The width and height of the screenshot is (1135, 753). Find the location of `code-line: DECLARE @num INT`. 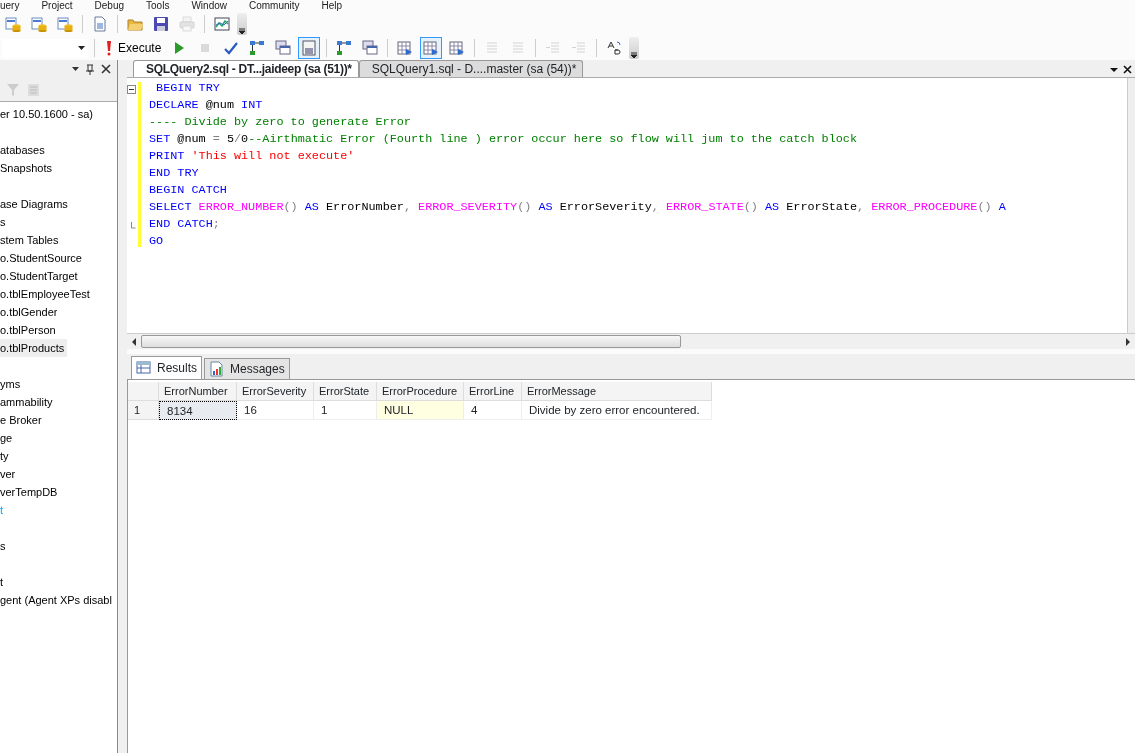

code-line: DECLARE @num INT is located at coordinates (206, 105).